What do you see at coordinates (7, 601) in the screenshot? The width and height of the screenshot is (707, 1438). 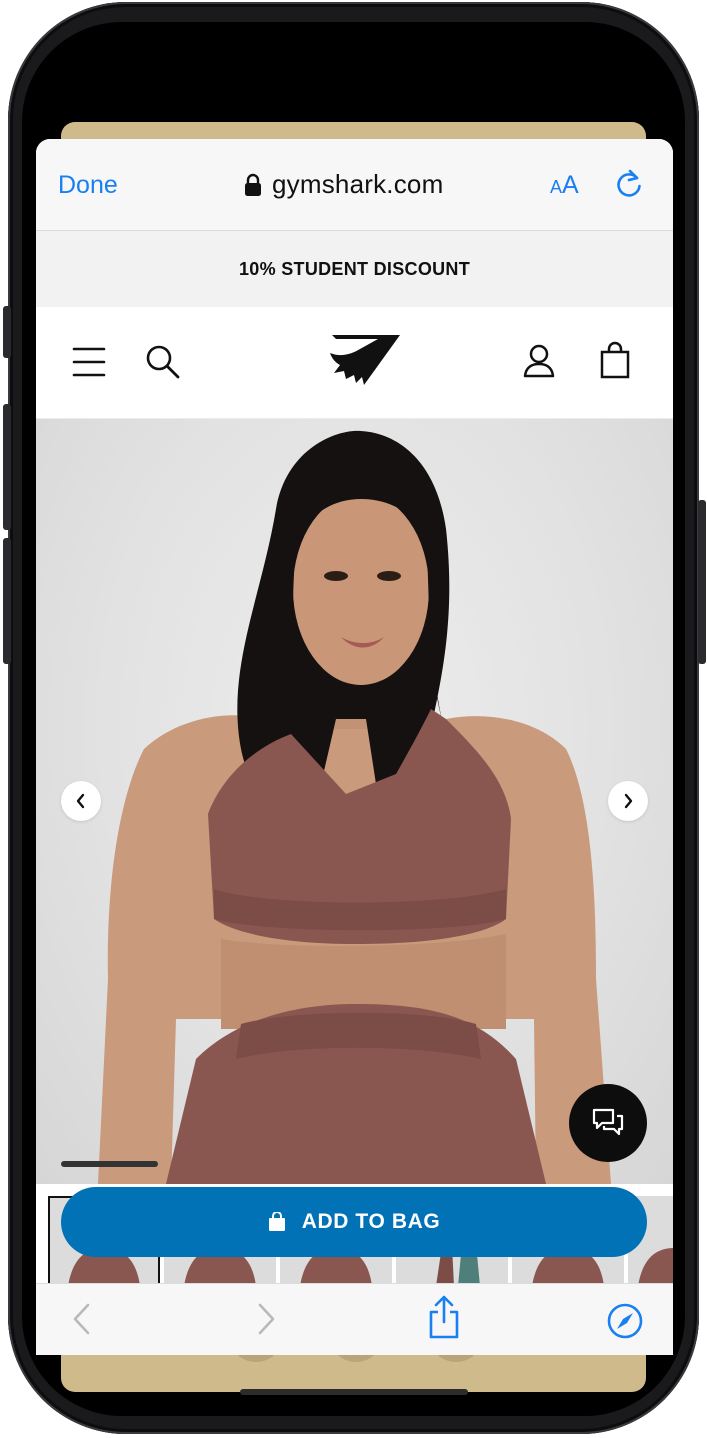 I see `volume-down-button` at bounding box center [7, 601].